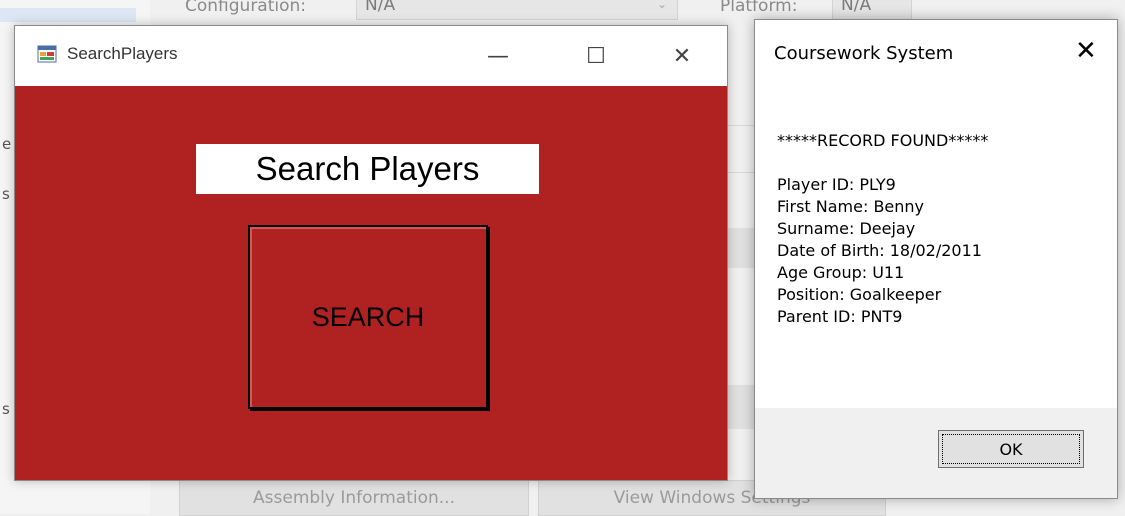 This screenshot has height=516, width=1125. What do you see at coordinates (122, 53) in the screenshot?
I see `window-title: SearchPlayers` at bounding box center [122, 53].